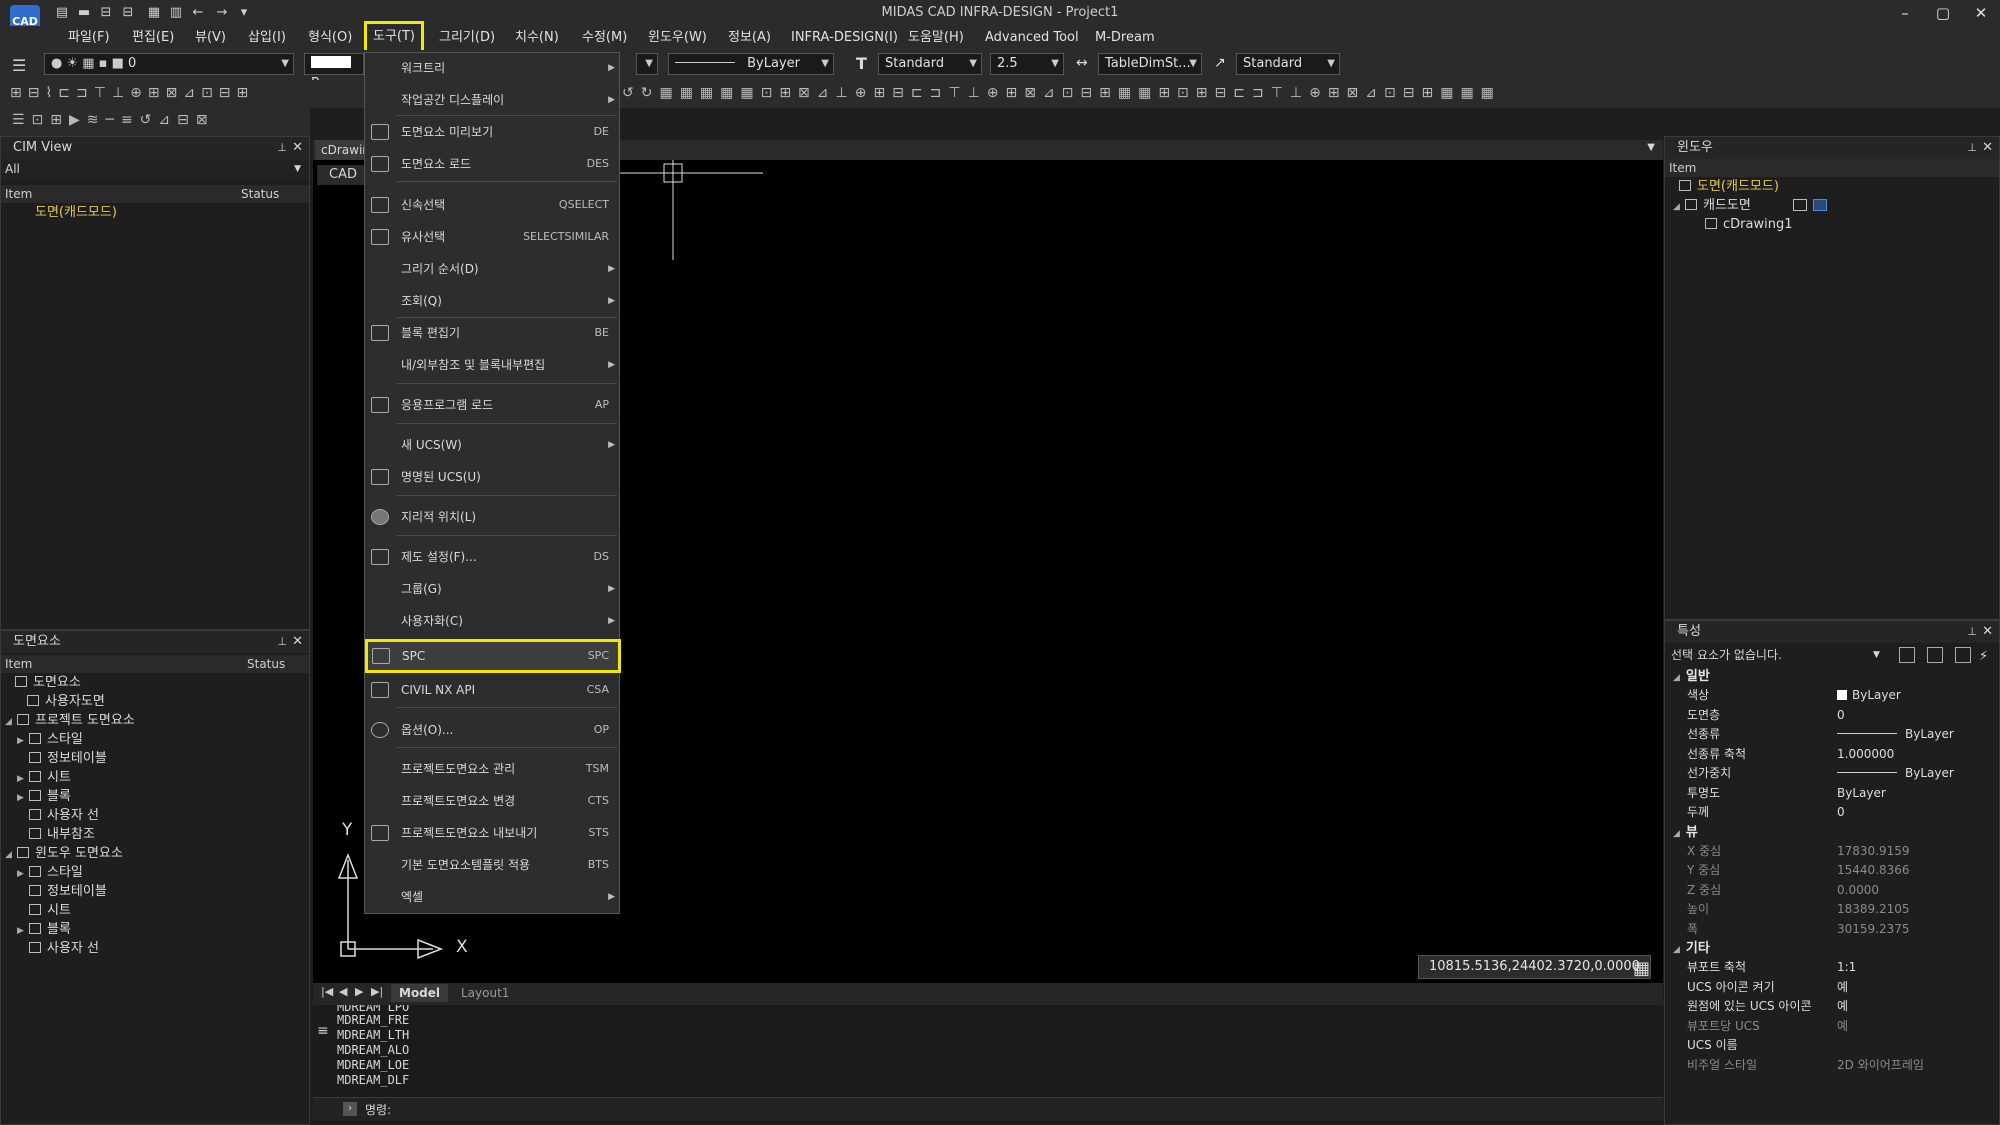 The height and width of the screenshot is (1125, 2000). What do you see at coordinates (493, 897) in the screenshot?
I see `menu-item-excel: 엑셀 ▶` at bounding box center [493, 897].